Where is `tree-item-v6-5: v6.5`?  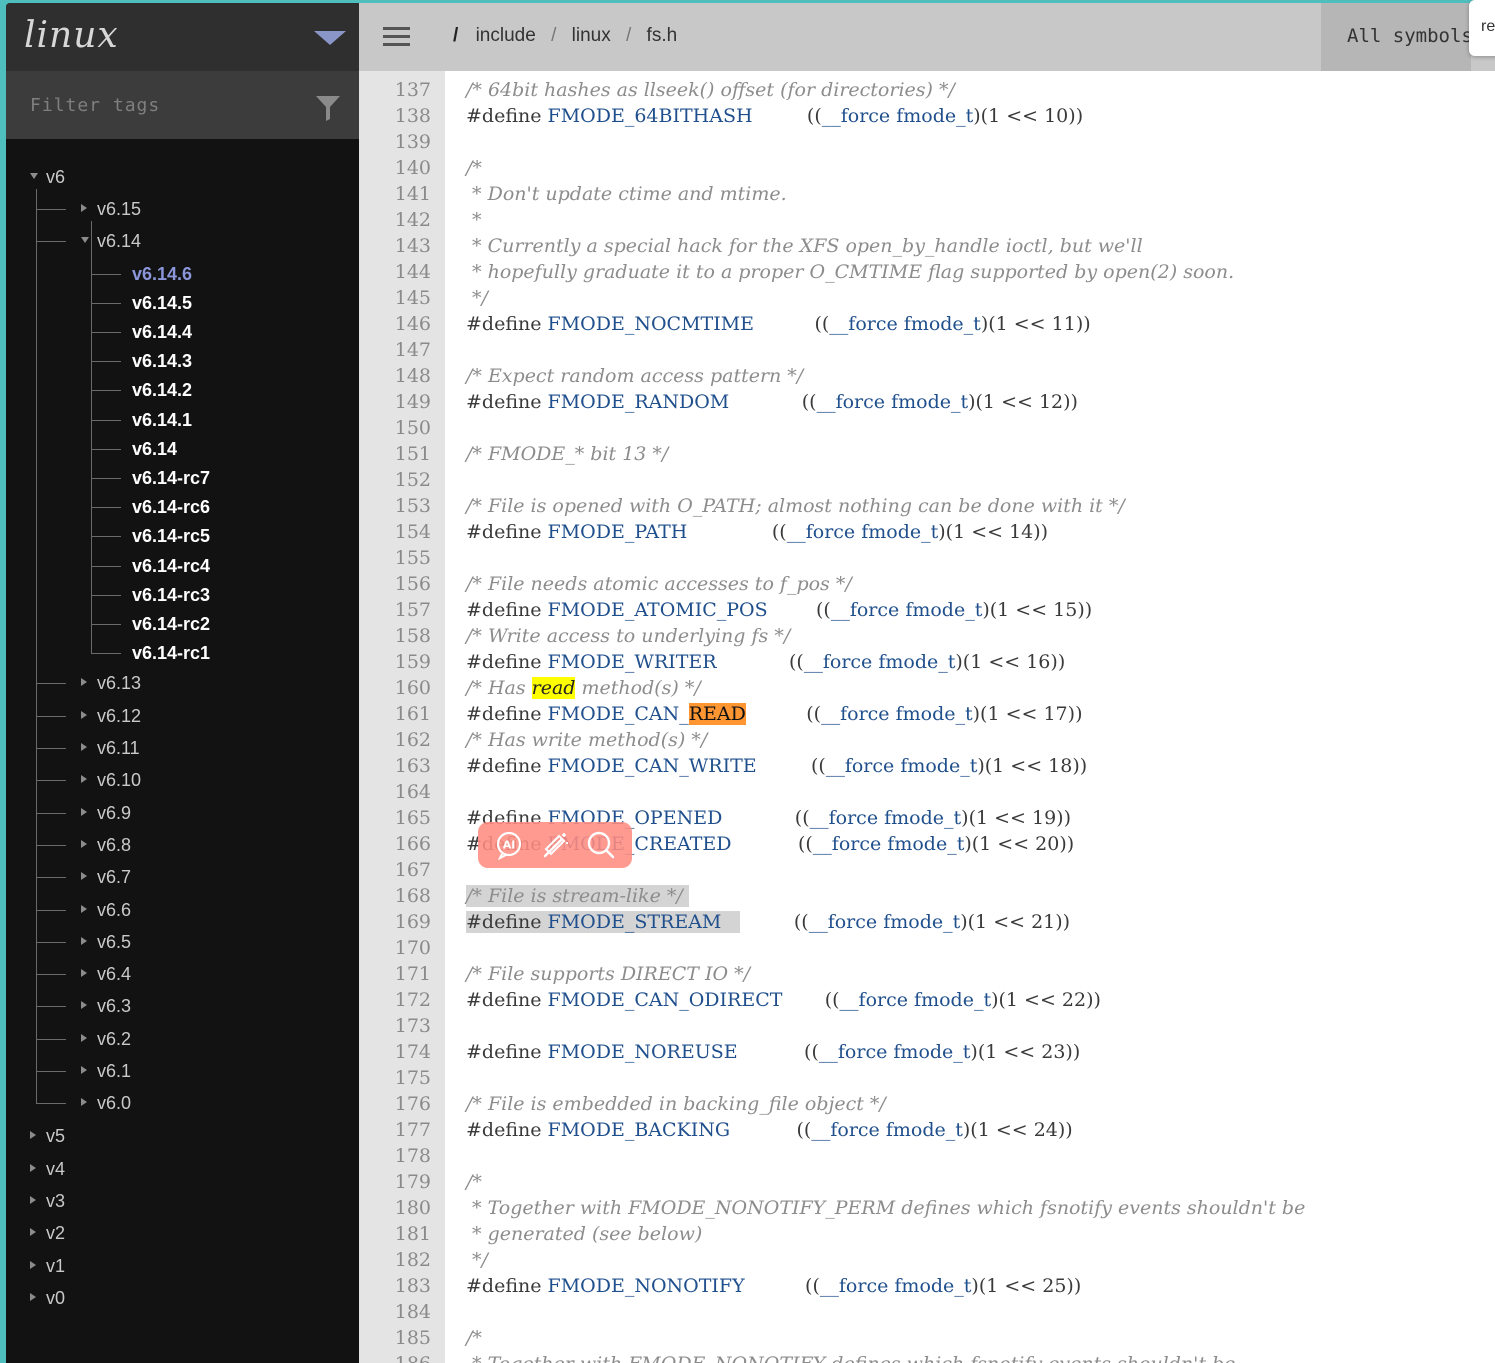
tree-item-v6-5: v6.5 is located at coordinates (114, 942).